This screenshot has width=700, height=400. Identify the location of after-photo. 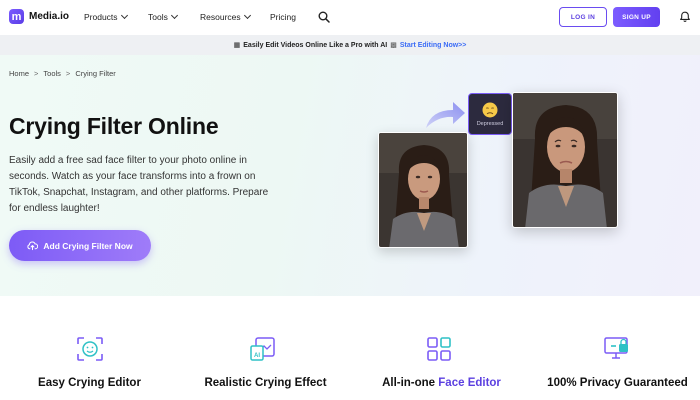
(565, 160).